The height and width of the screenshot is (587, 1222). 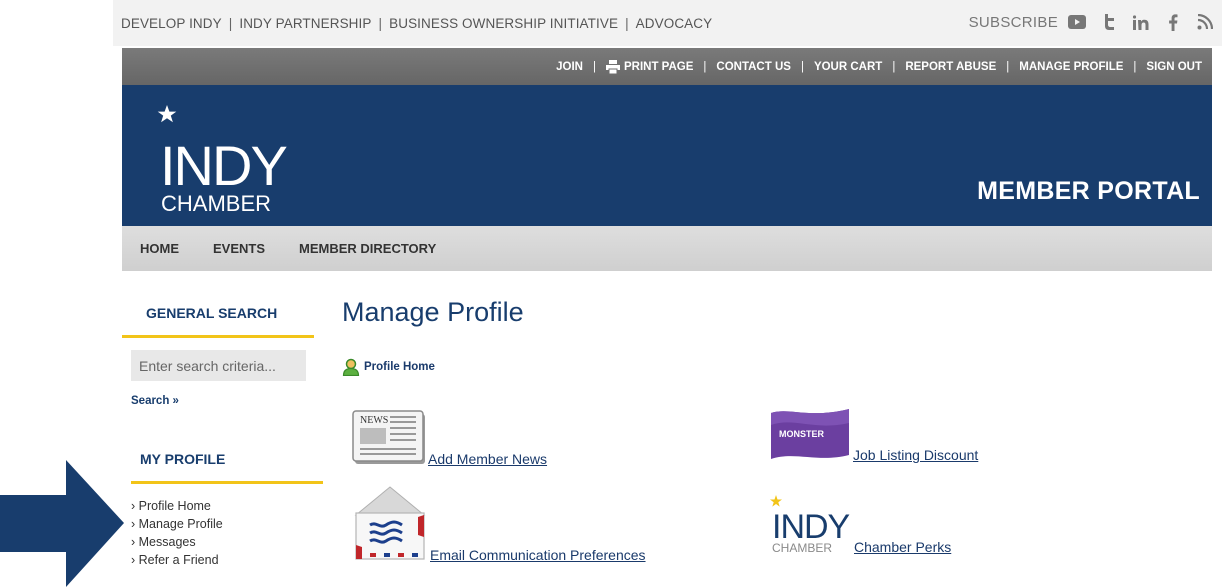 What do you see at coordinates (667, 248) in the screenshot?
I see `main-nav: HOME EVENTS MEMBER DIRECTORY` at bounding box center [667, 248].